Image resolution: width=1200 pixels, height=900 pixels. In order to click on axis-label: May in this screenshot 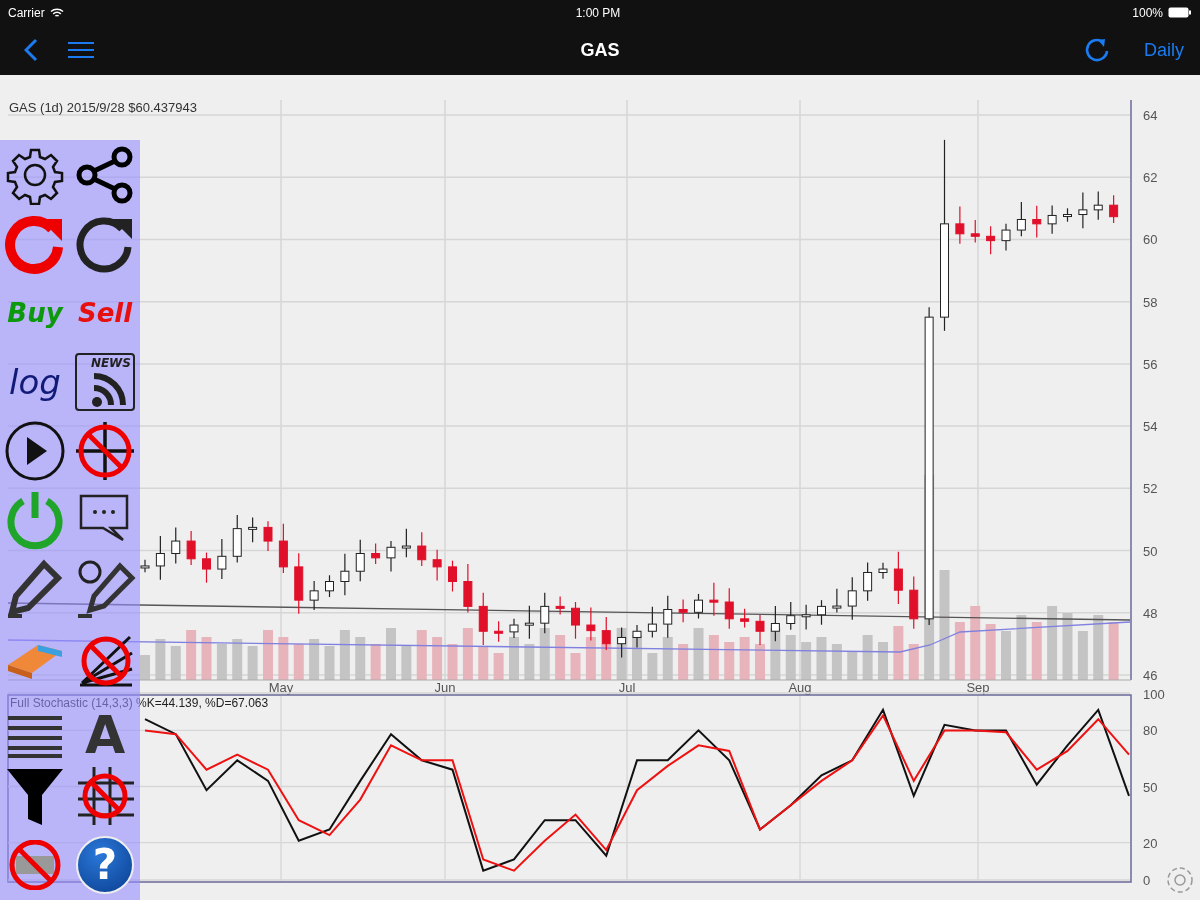, I will do `click(281, 687)`.